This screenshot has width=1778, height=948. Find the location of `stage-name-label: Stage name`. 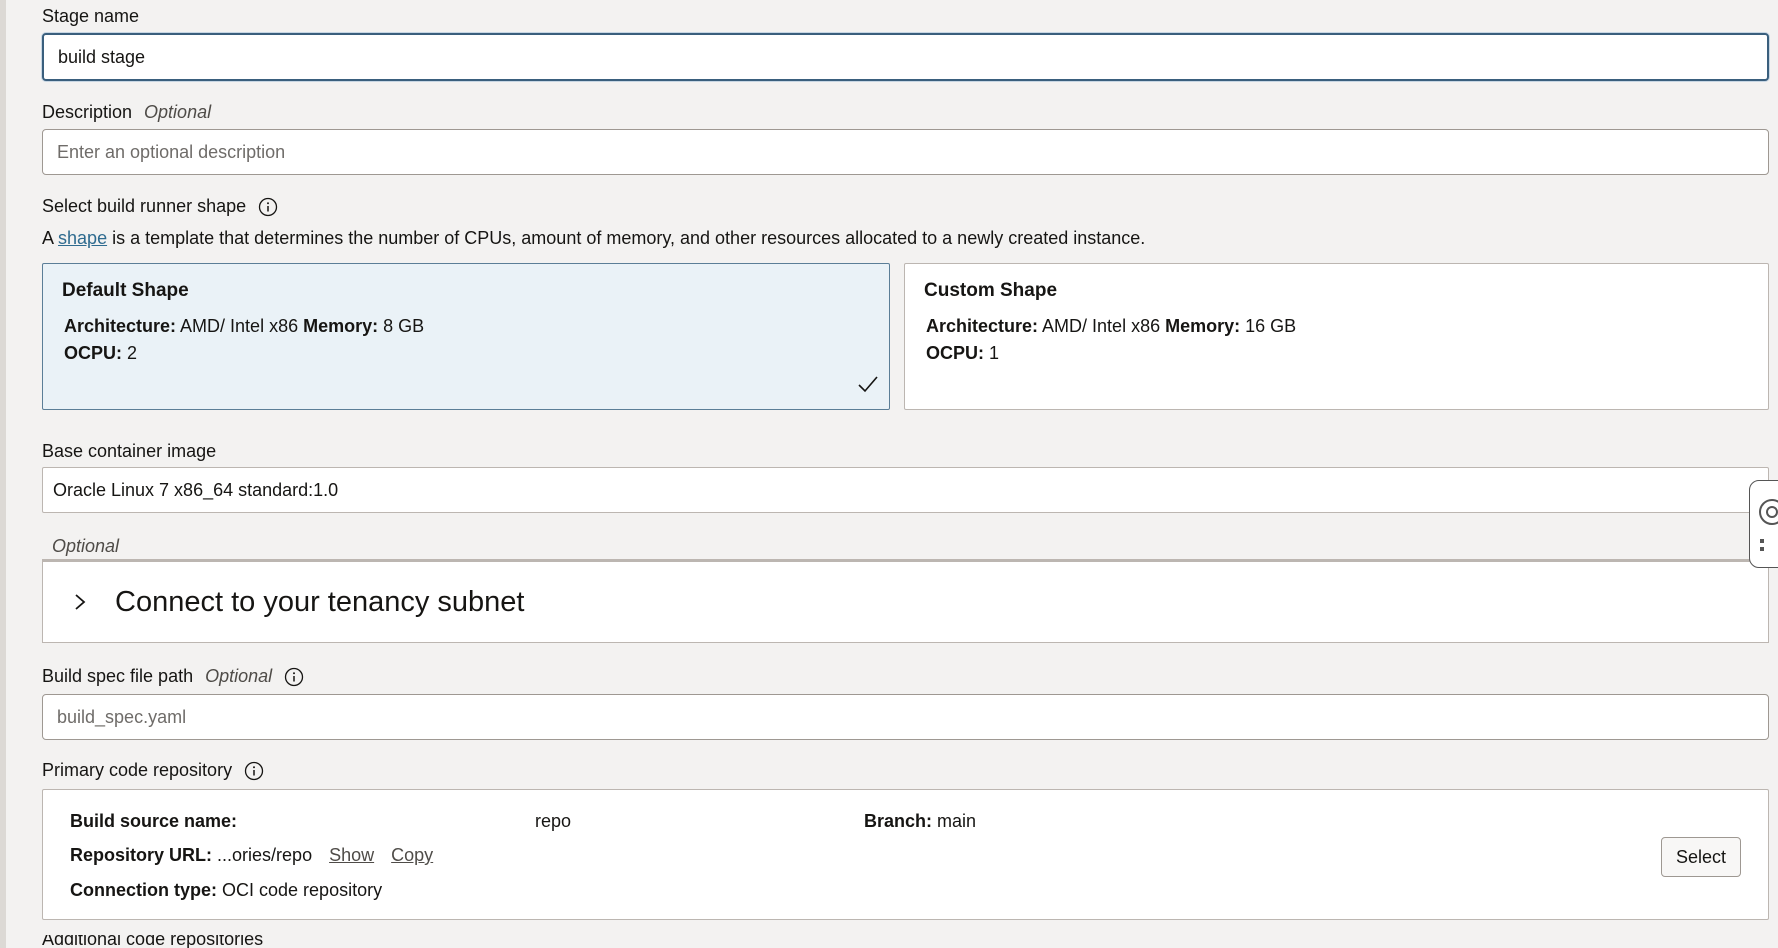

stage-name-label: Stage name is located at coordinates (90, 16).